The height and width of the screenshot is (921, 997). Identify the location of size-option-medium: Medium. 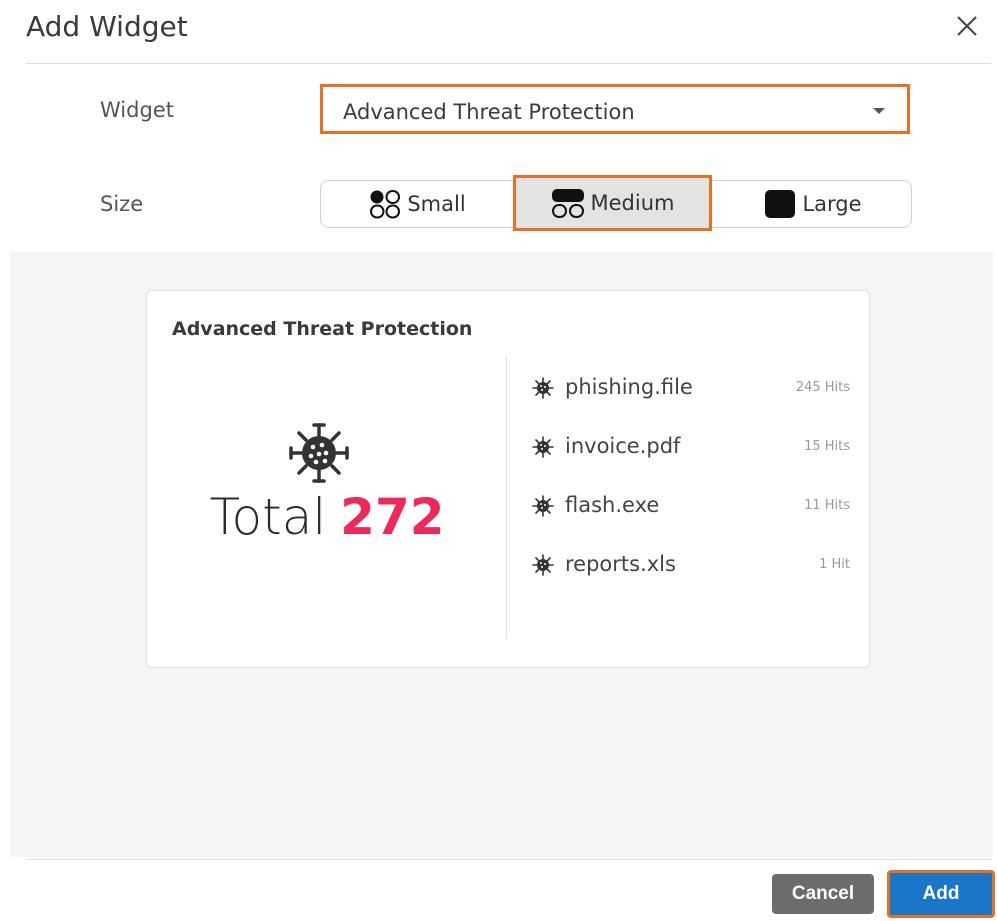
(612, 203).